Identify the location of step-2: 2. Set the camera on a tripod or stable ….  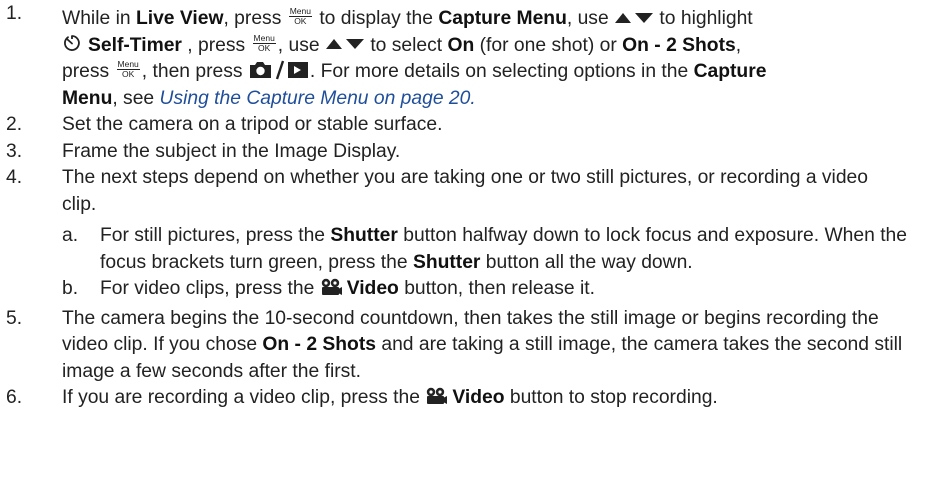
(464, 125).